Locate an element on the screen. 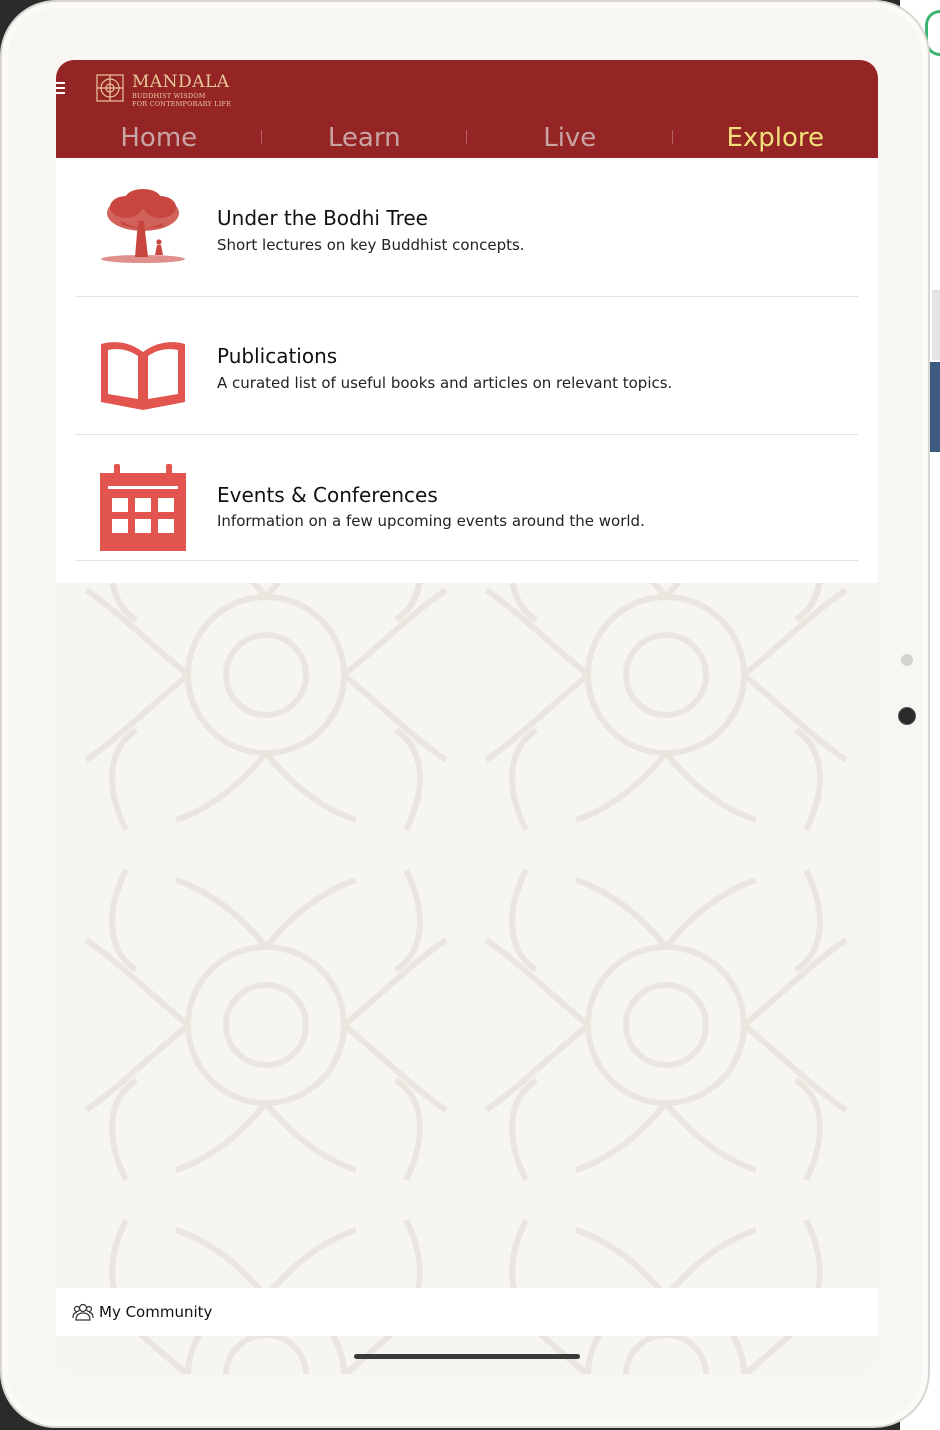 Image resolution: width=940 pixels, height=1430 pixels. tab-learn: Learn is located at coordinates (364, 139).